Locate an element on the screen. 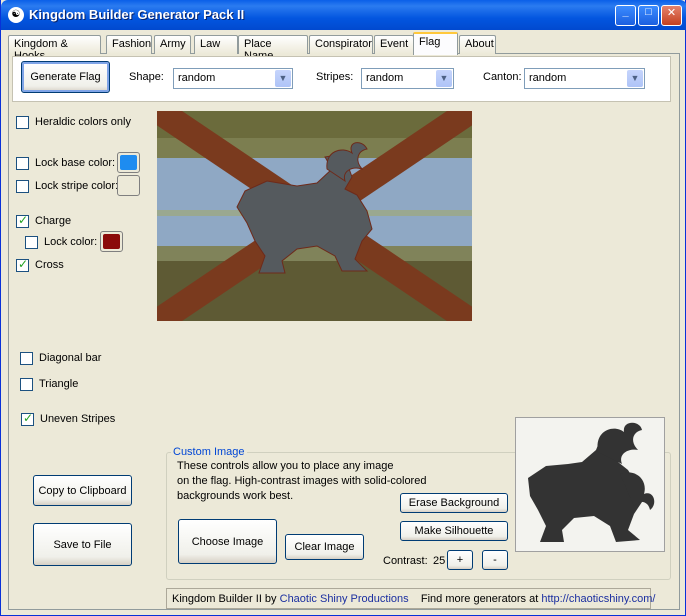 The image size is (686, 616). uneven-stripes-checkbox is located at coordinates (27, 418).